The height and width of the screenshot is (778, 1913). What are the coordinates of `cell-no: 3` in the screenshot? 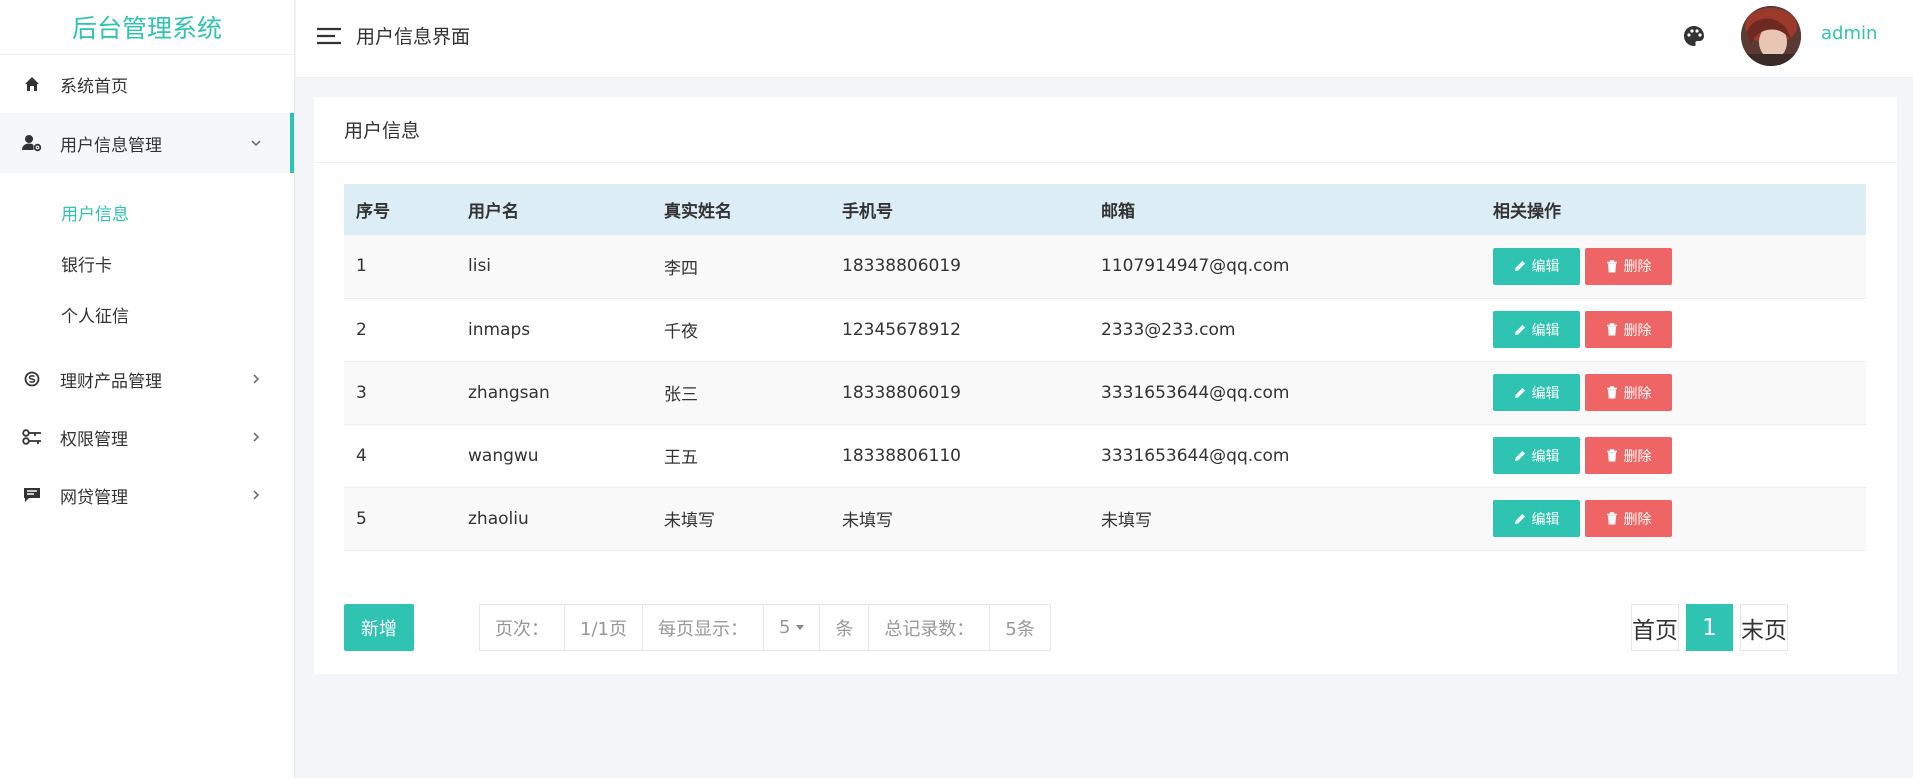 It's located at (400, 393).